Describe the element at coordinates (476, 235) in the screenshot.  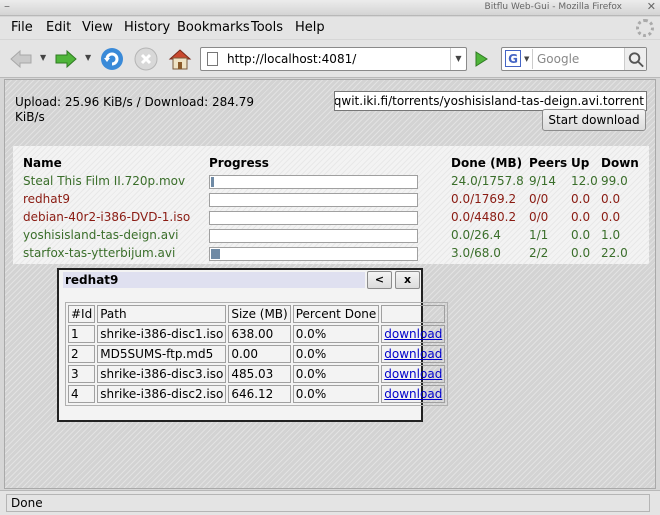
I see `torrent-done: 0.0/26.4` at that location.